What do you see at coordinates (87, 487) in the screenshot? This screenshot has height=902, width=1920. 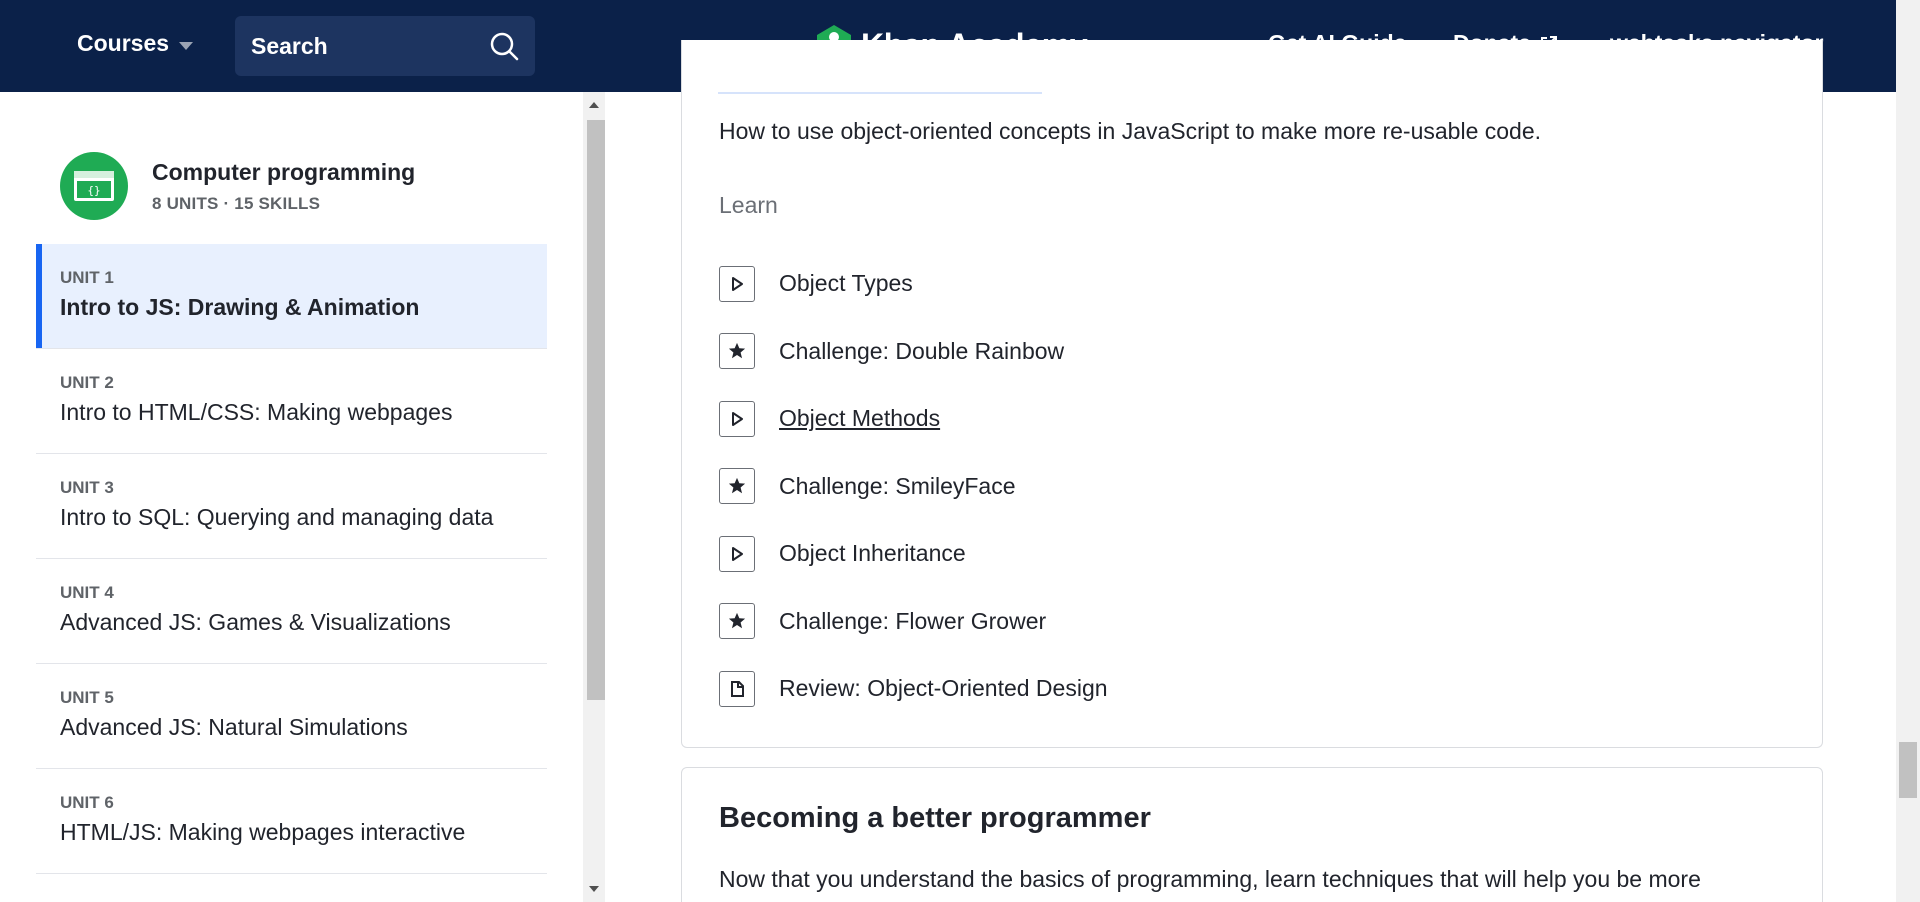 I see `unit-number: UNIT 3` at bounding box center [87, 487].